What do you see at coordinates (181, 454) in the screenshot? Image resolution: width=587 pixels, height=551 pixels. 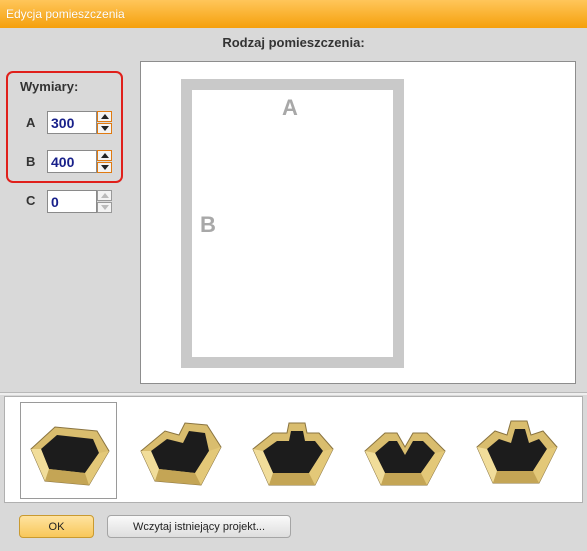 I see `room-l-shape-3d-icon` at bounding box center [181, 454].